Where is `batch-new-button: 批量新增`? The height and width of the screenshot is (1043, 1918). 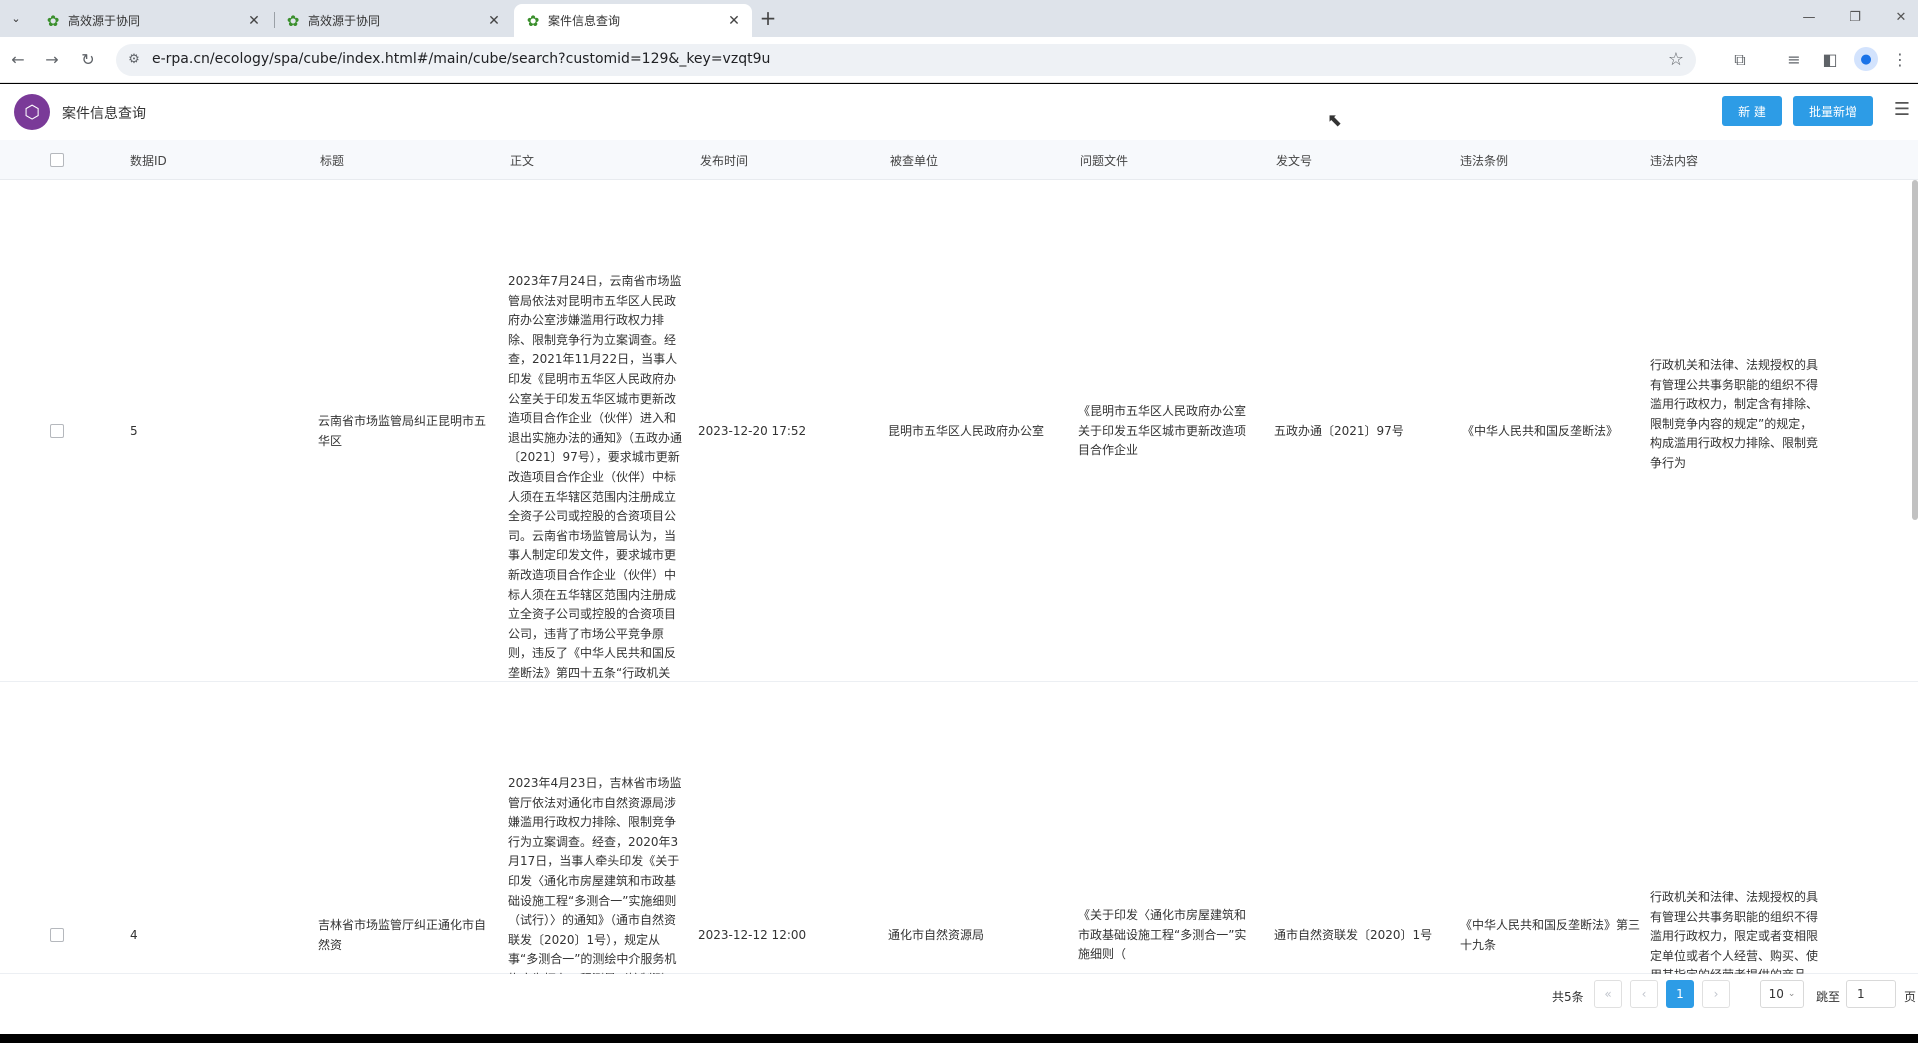 batch-new-button: 批量新增 is located at coordinates (1833, 111).